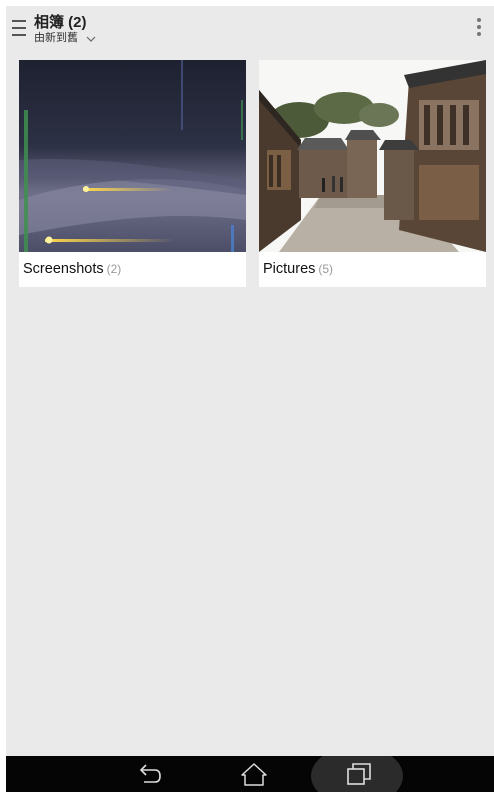 The height and width of the screenshot is (792, 494). I want to click on album-count: (5), so click(326, 269).